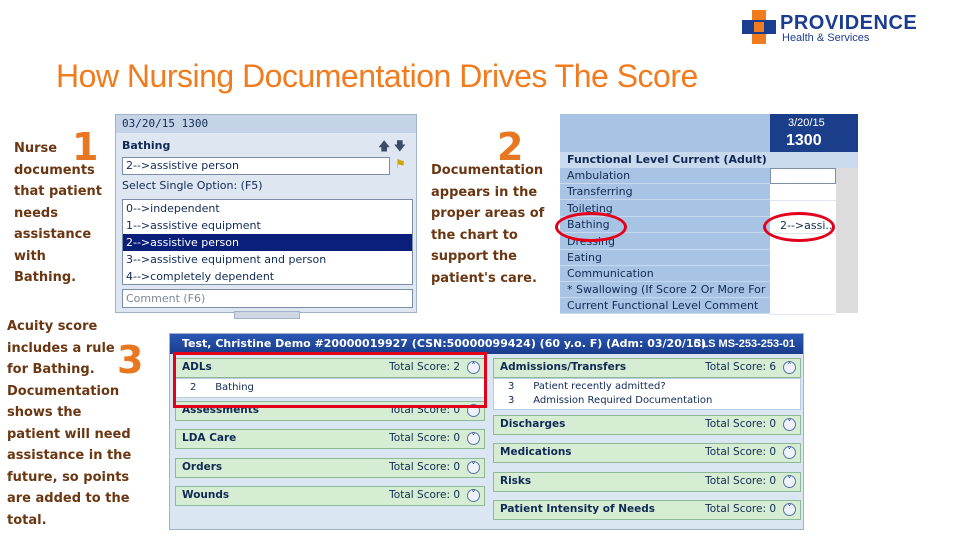  I want to click on section-name: Discharges, so click(533, 424).